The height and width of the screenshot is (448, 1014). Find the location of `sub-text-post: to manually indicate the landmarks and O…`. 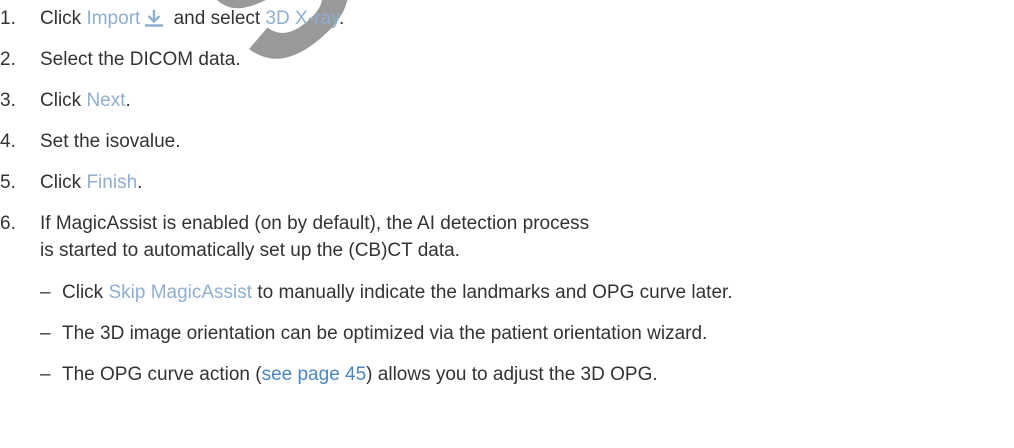

sub-text-post: to manually indicate the landmarks and O… is located at coordinates (492, 292).